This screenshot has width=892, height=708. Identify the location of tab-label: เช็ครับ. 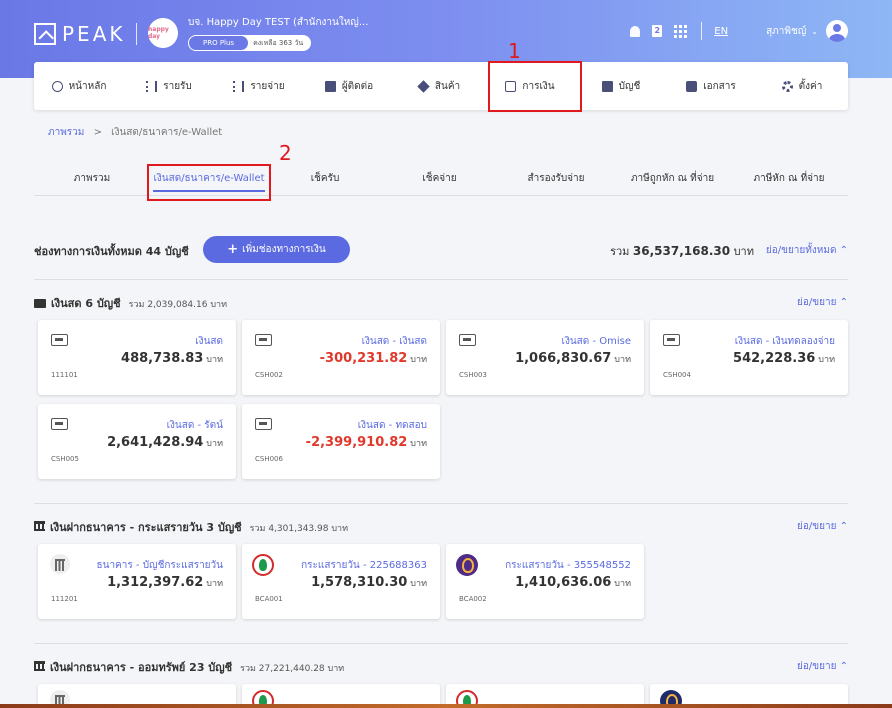
(325, 178).